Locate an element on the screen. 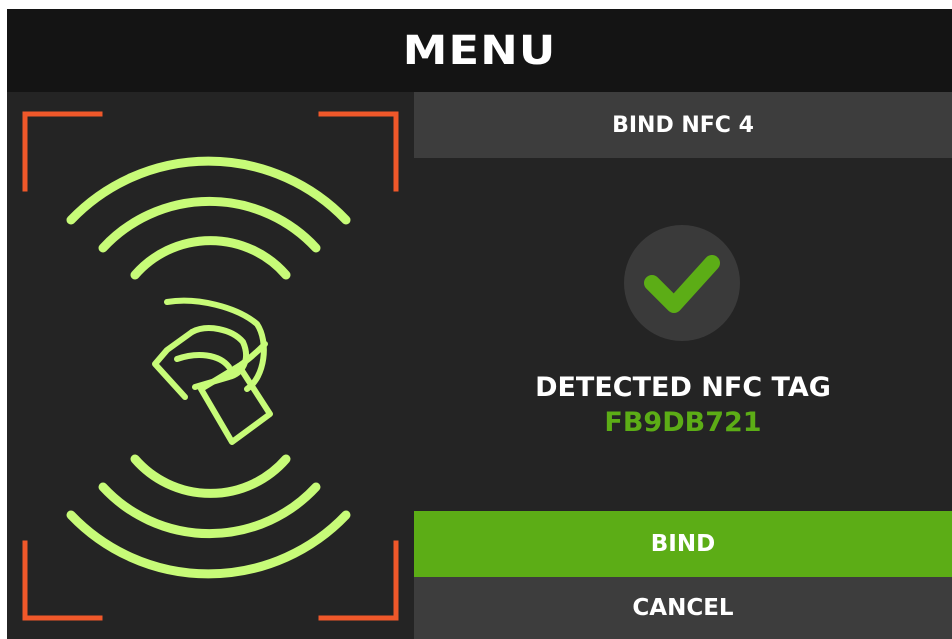  status-badge is located at coordinates (682, 283).